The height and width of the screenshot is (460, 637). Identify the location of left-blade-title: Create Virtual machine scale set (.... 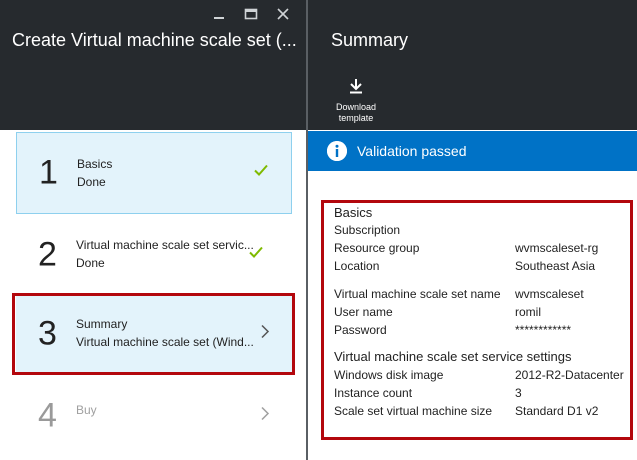
(154, 40).